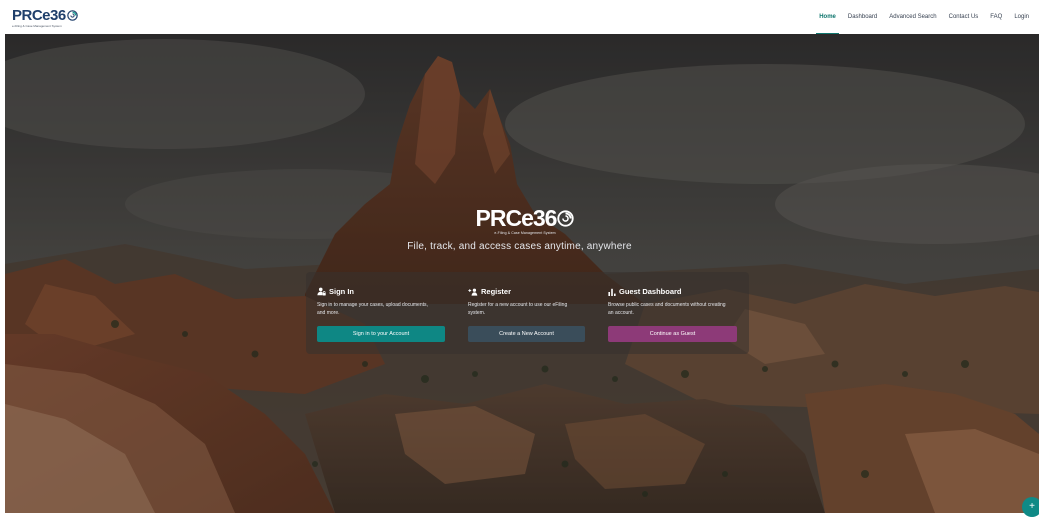  Describe the element at coordinates (566, 218) in the screenshot. I see `hero-logo-swirl-icon` at that location.